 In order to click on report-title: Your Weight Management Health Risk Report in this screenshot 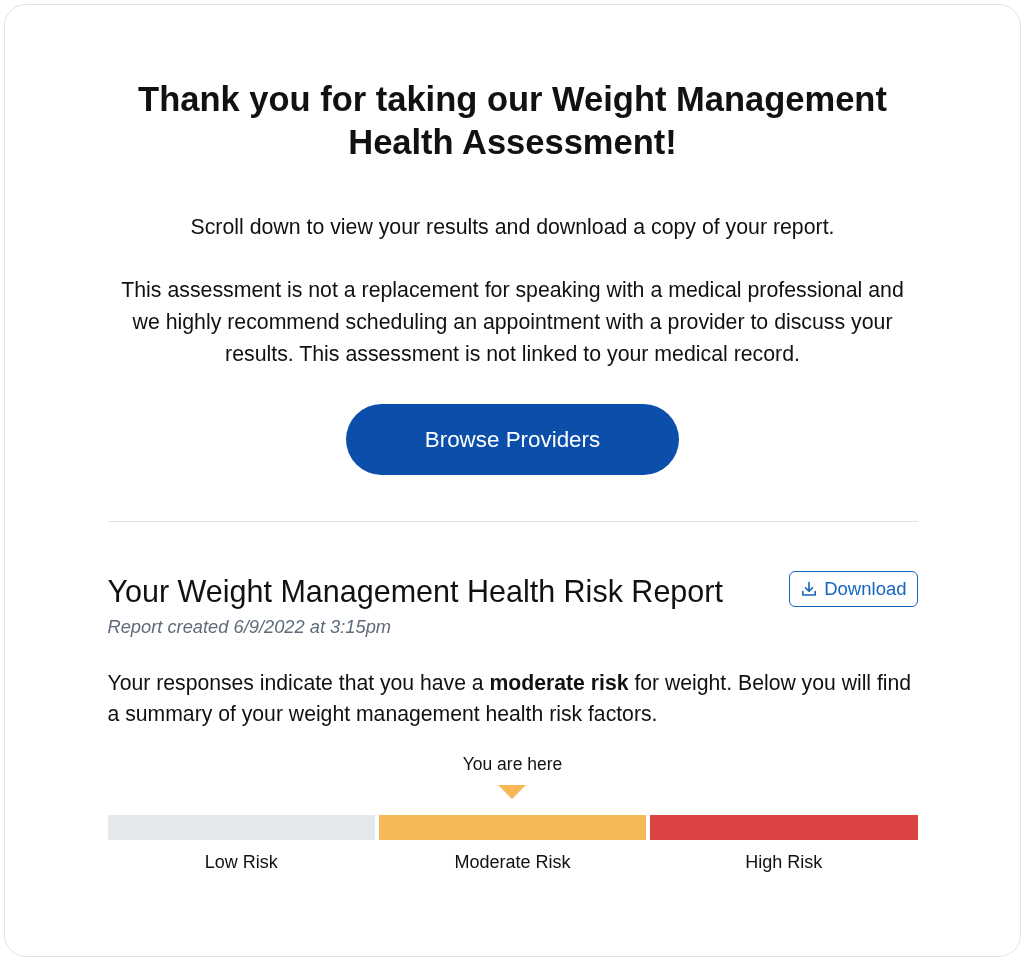, I will do `click(415, 591)`.